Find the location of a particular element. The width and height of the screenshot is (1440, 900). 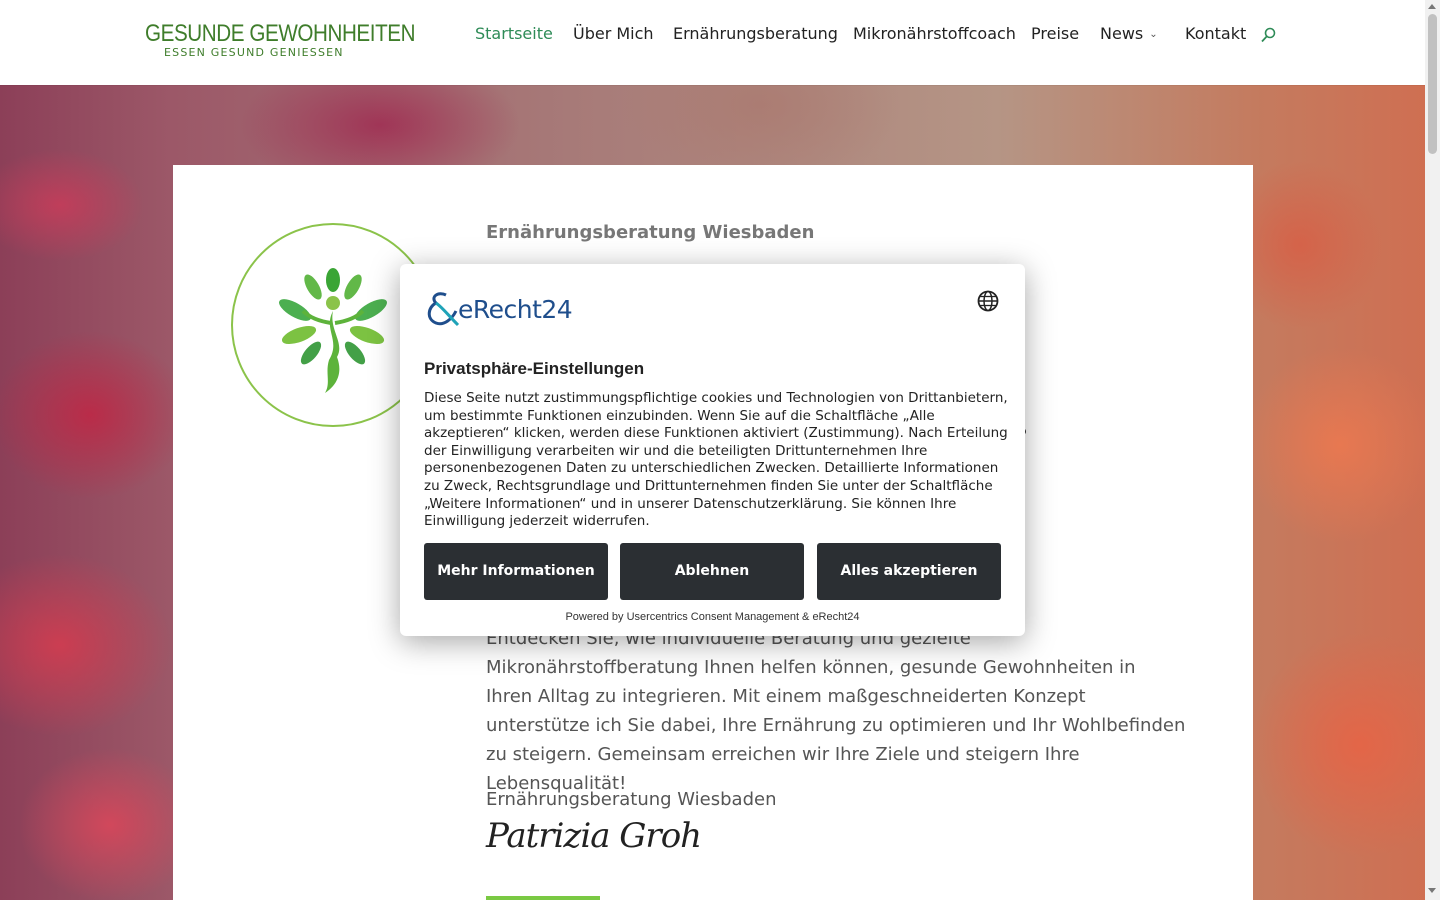

nav-item-news-label: News is located at coordinates (1122, 33).